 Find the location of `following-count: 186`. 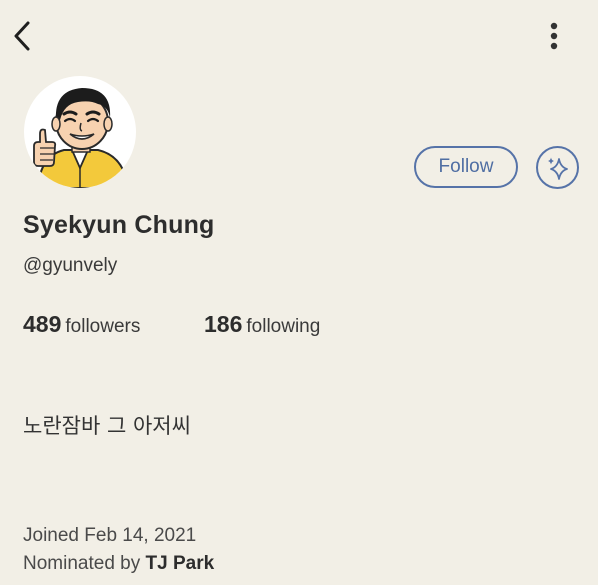

following-count: 186 is located at coordinates (223, 324).